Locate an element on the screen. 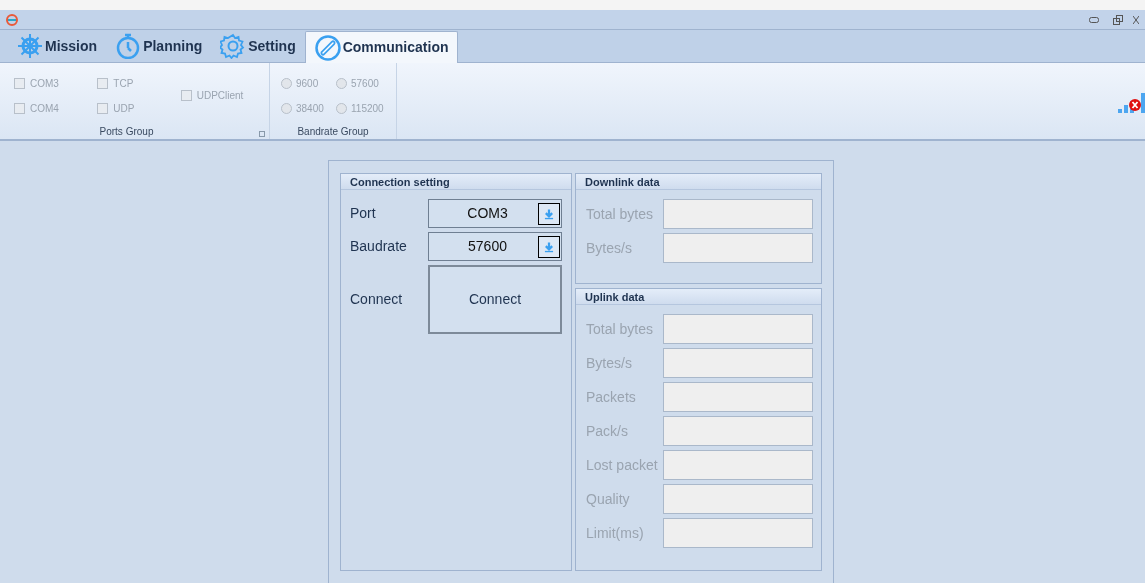 The image size is (1145, 583). ribbon-tab: Communication is located at coordinates (381, 47).